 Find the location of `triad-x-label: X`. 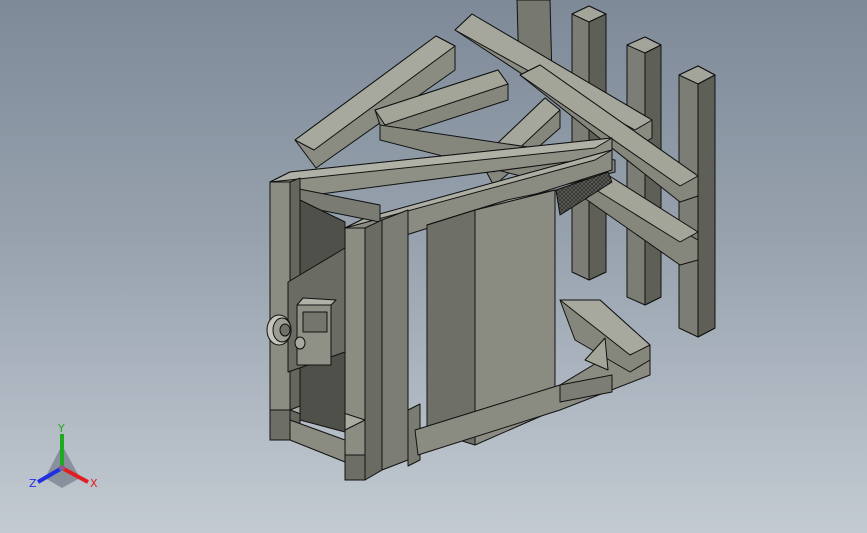

triad-x-label: X is located at coordinates (94, 483).